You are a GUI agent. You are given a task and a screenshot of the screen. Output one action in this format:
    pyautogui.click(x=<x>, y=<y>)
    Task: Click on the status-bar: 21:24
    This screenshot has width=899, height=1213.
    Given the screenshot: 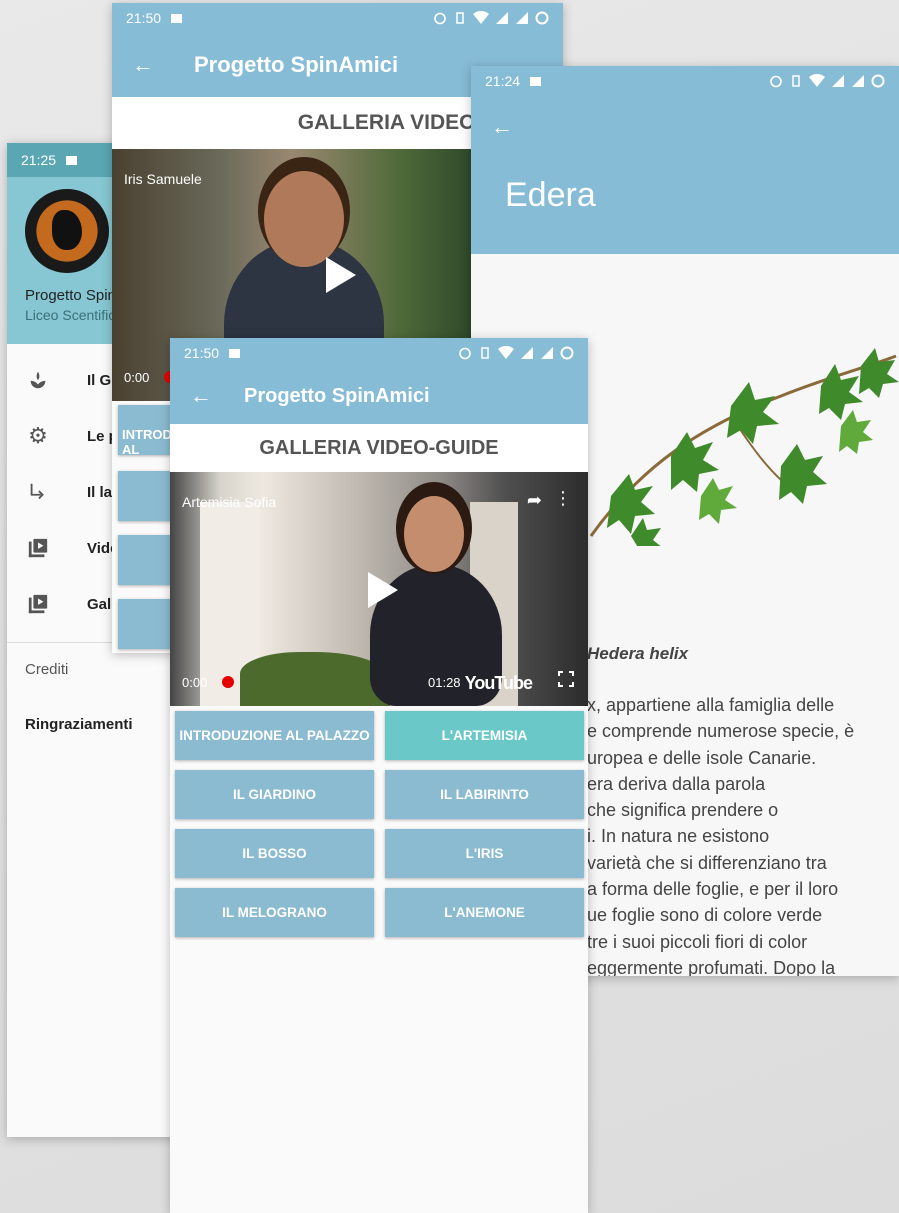 What is the action you would take?
    pyautogui.click(x=685, y=81)
    